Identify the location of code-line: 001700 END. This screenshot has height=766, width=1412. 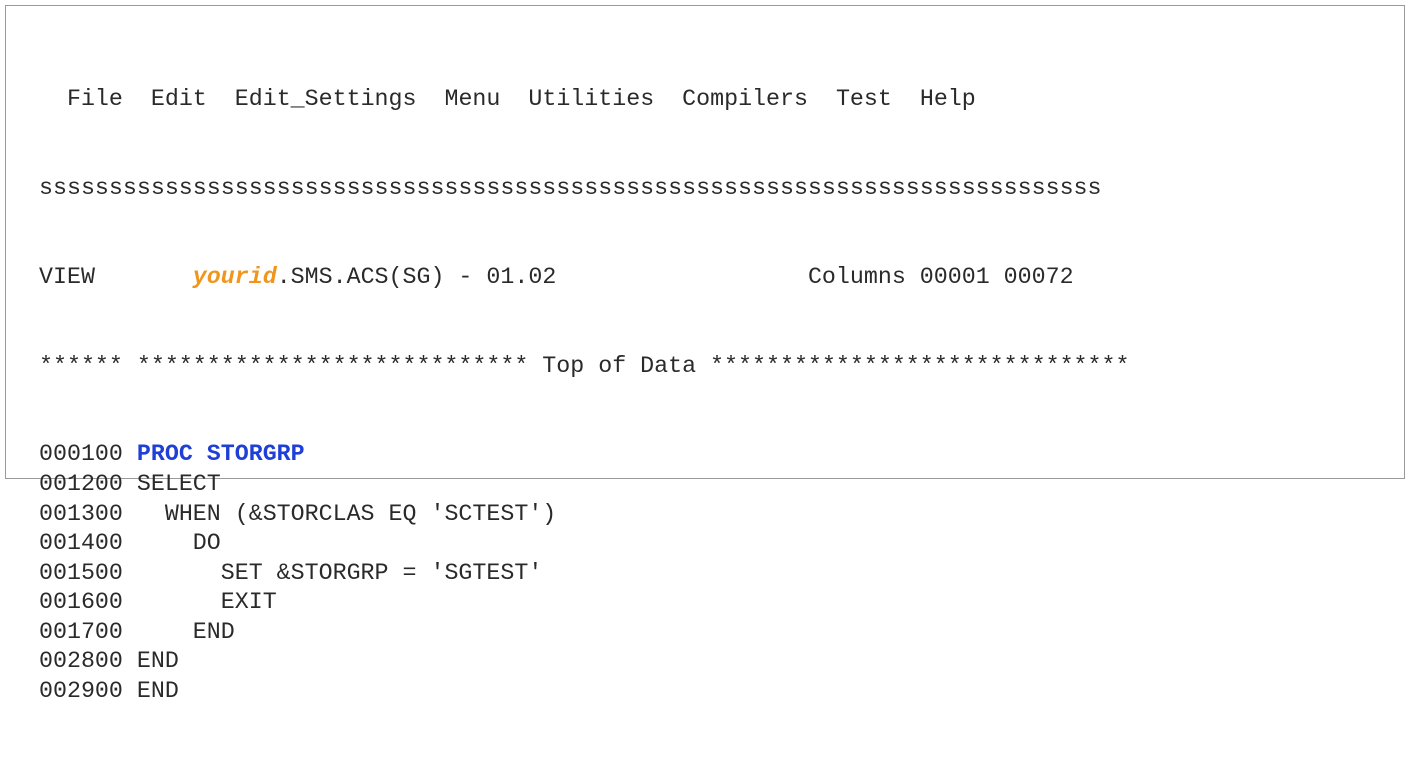
(584, 633).